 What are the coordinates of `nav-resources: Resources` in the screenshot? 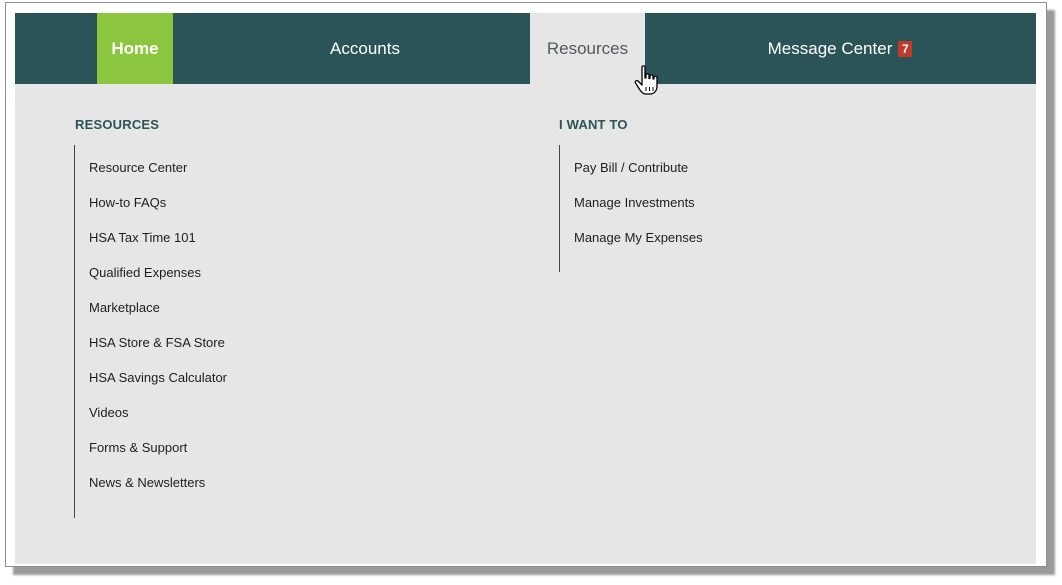 It's located at (587, 49).